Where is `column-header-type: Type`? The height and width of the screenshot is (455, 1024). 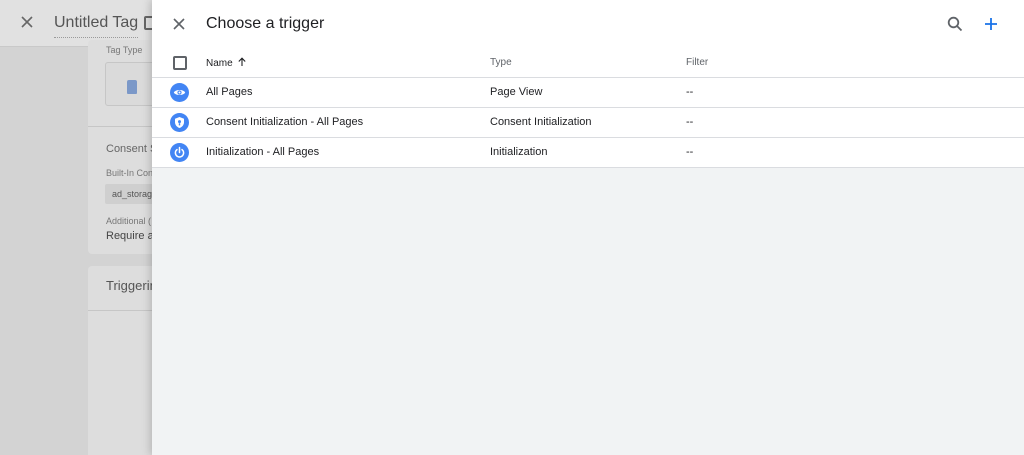 column-header-type: Type is located at coordinates (501, 62).